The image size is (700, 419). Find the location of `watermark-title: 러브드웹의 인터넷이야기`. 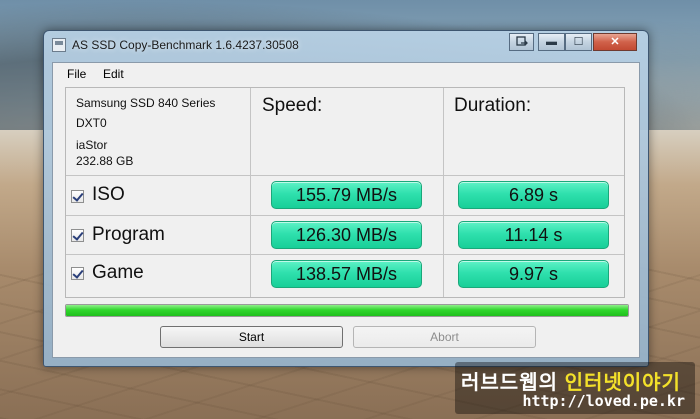

watermark-title: 러브드웹의 인터넷이야기 is located at coordinates (571, 380).